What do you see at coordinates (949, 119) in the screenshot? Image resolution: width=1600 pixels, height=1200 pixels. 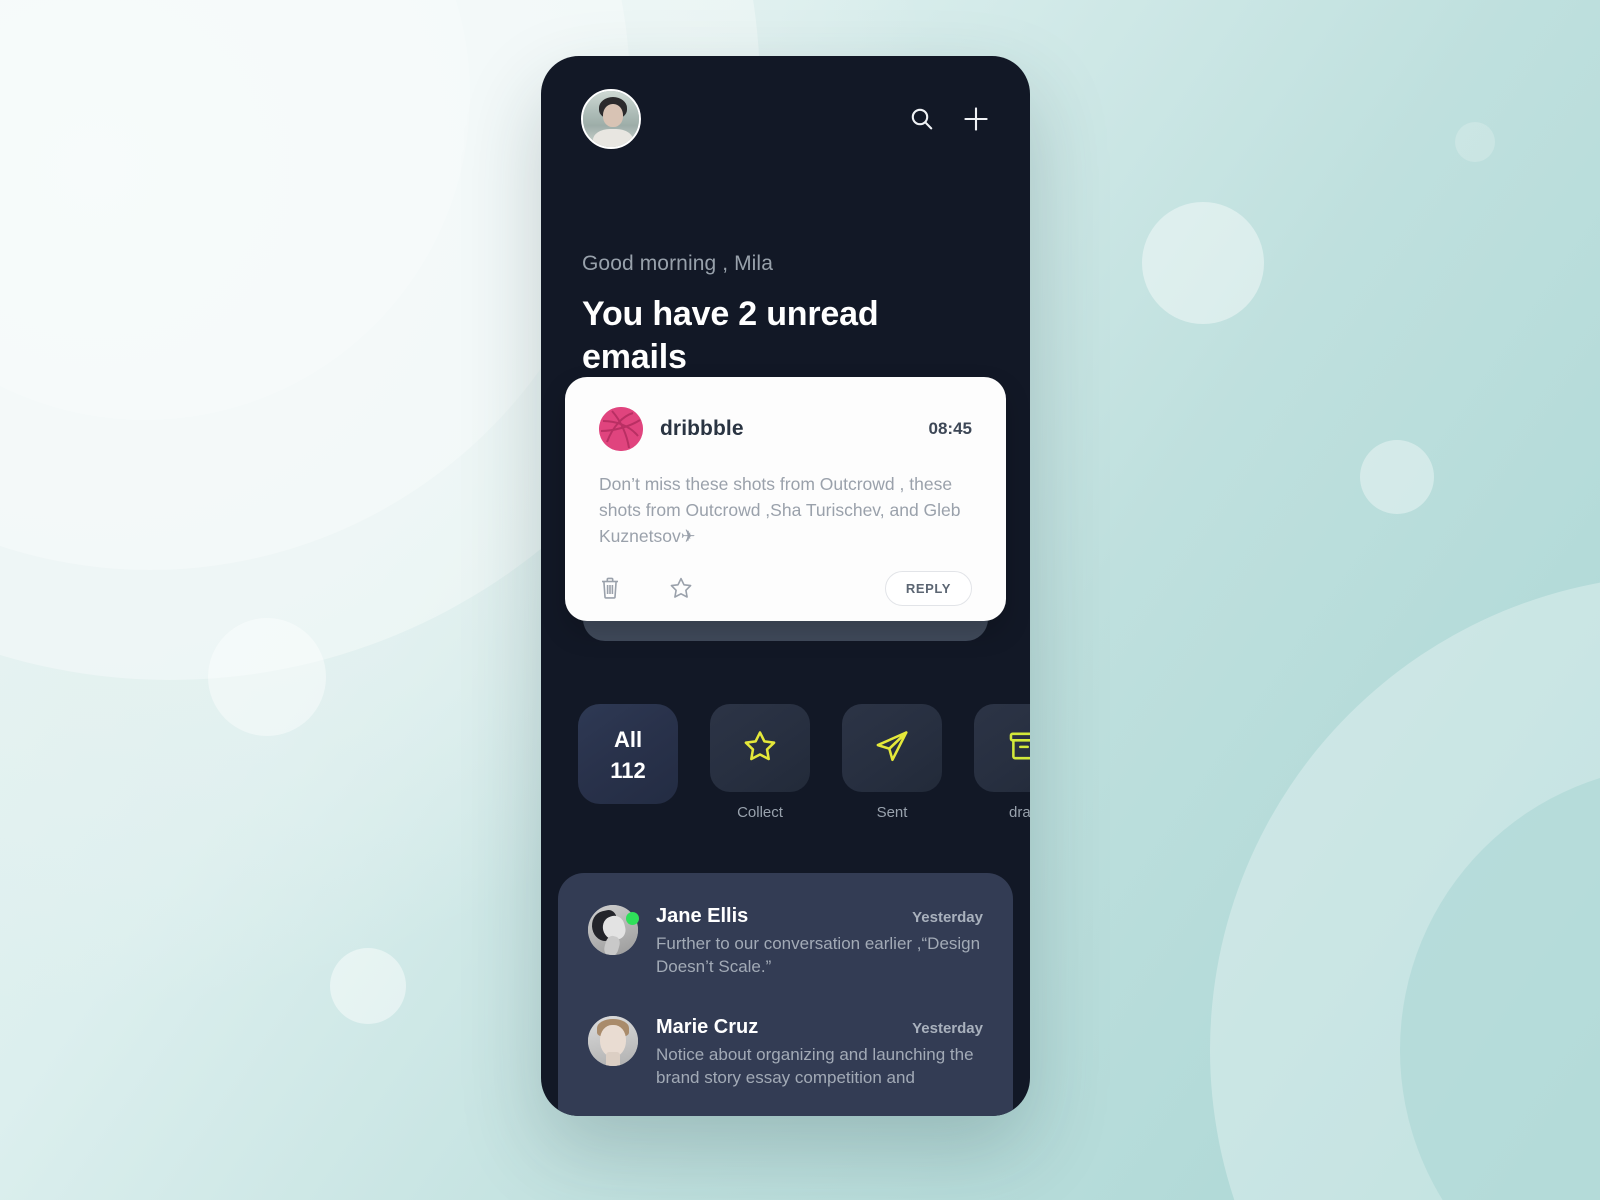 I see `header-actions` at bounding box center [949, 119].